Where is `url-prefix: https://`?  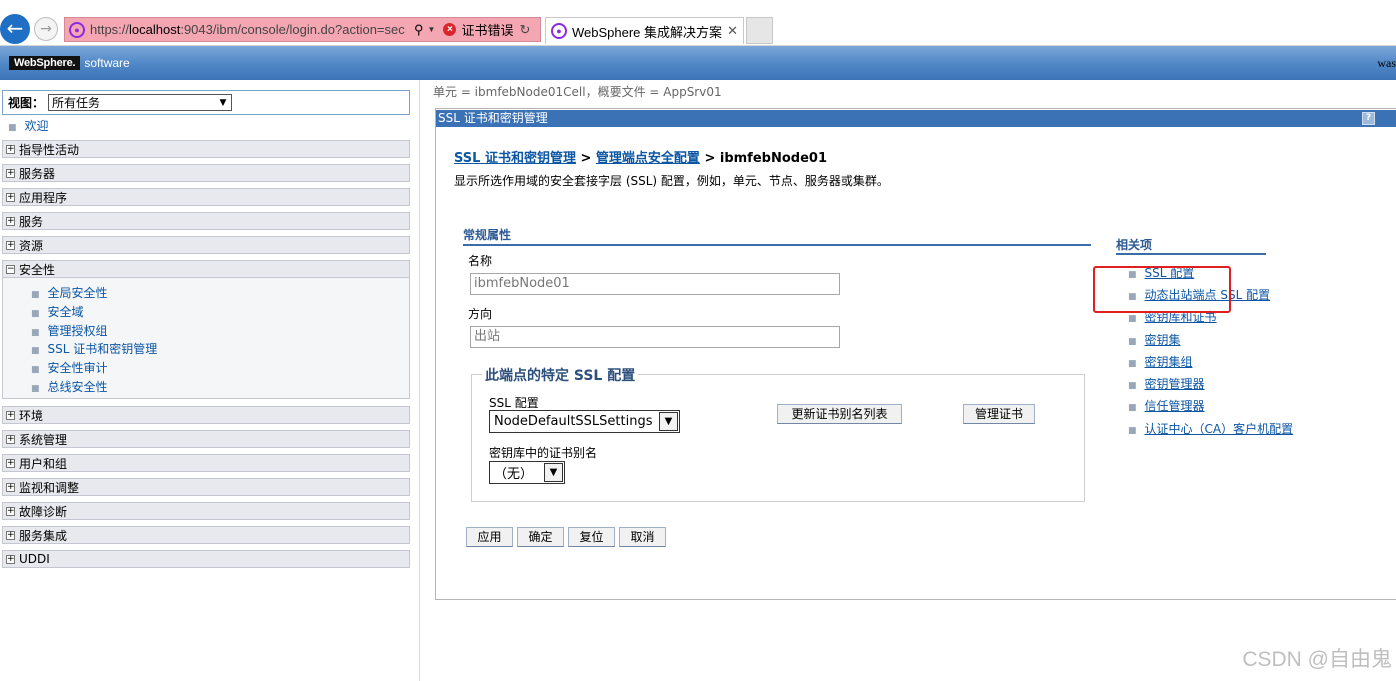 url-prefix: https:// is located at coordinates (110, 29).